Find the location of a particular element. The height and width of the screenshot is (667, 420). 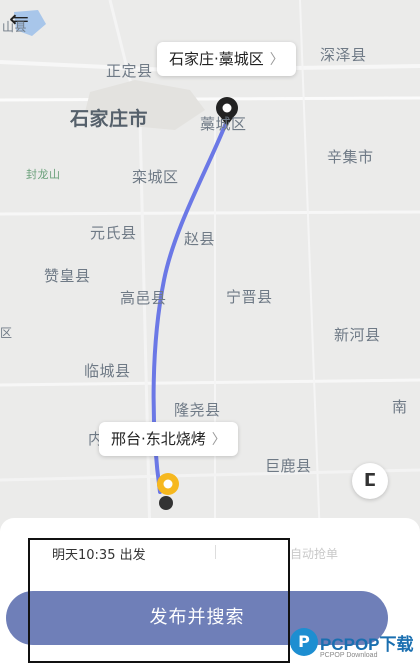

watermark-logo-icon: P is located at coordinates (304, 642).